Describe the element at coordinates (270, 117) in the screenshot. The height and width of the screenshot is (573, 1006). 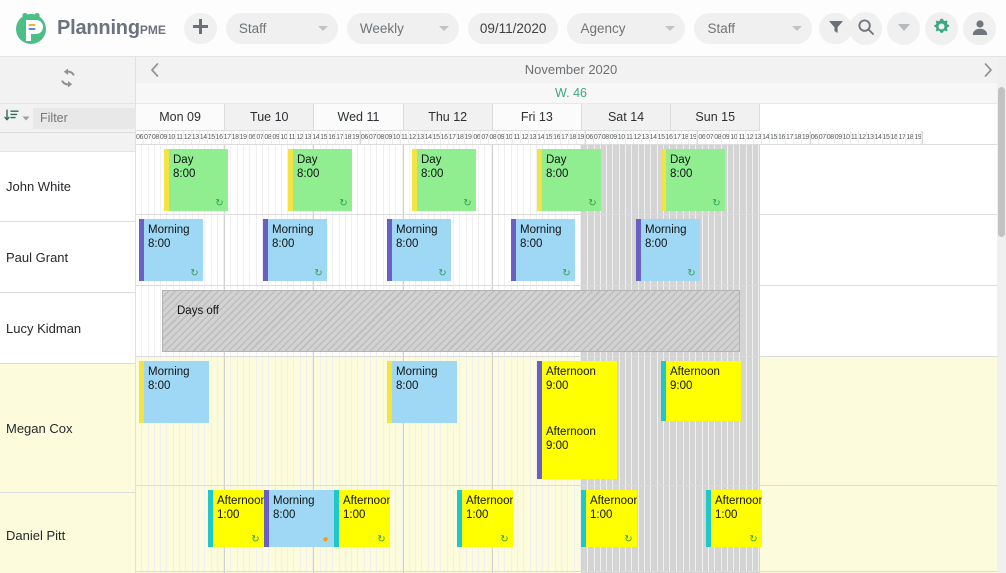
I see `day-header-1: Tue 10` at that location.